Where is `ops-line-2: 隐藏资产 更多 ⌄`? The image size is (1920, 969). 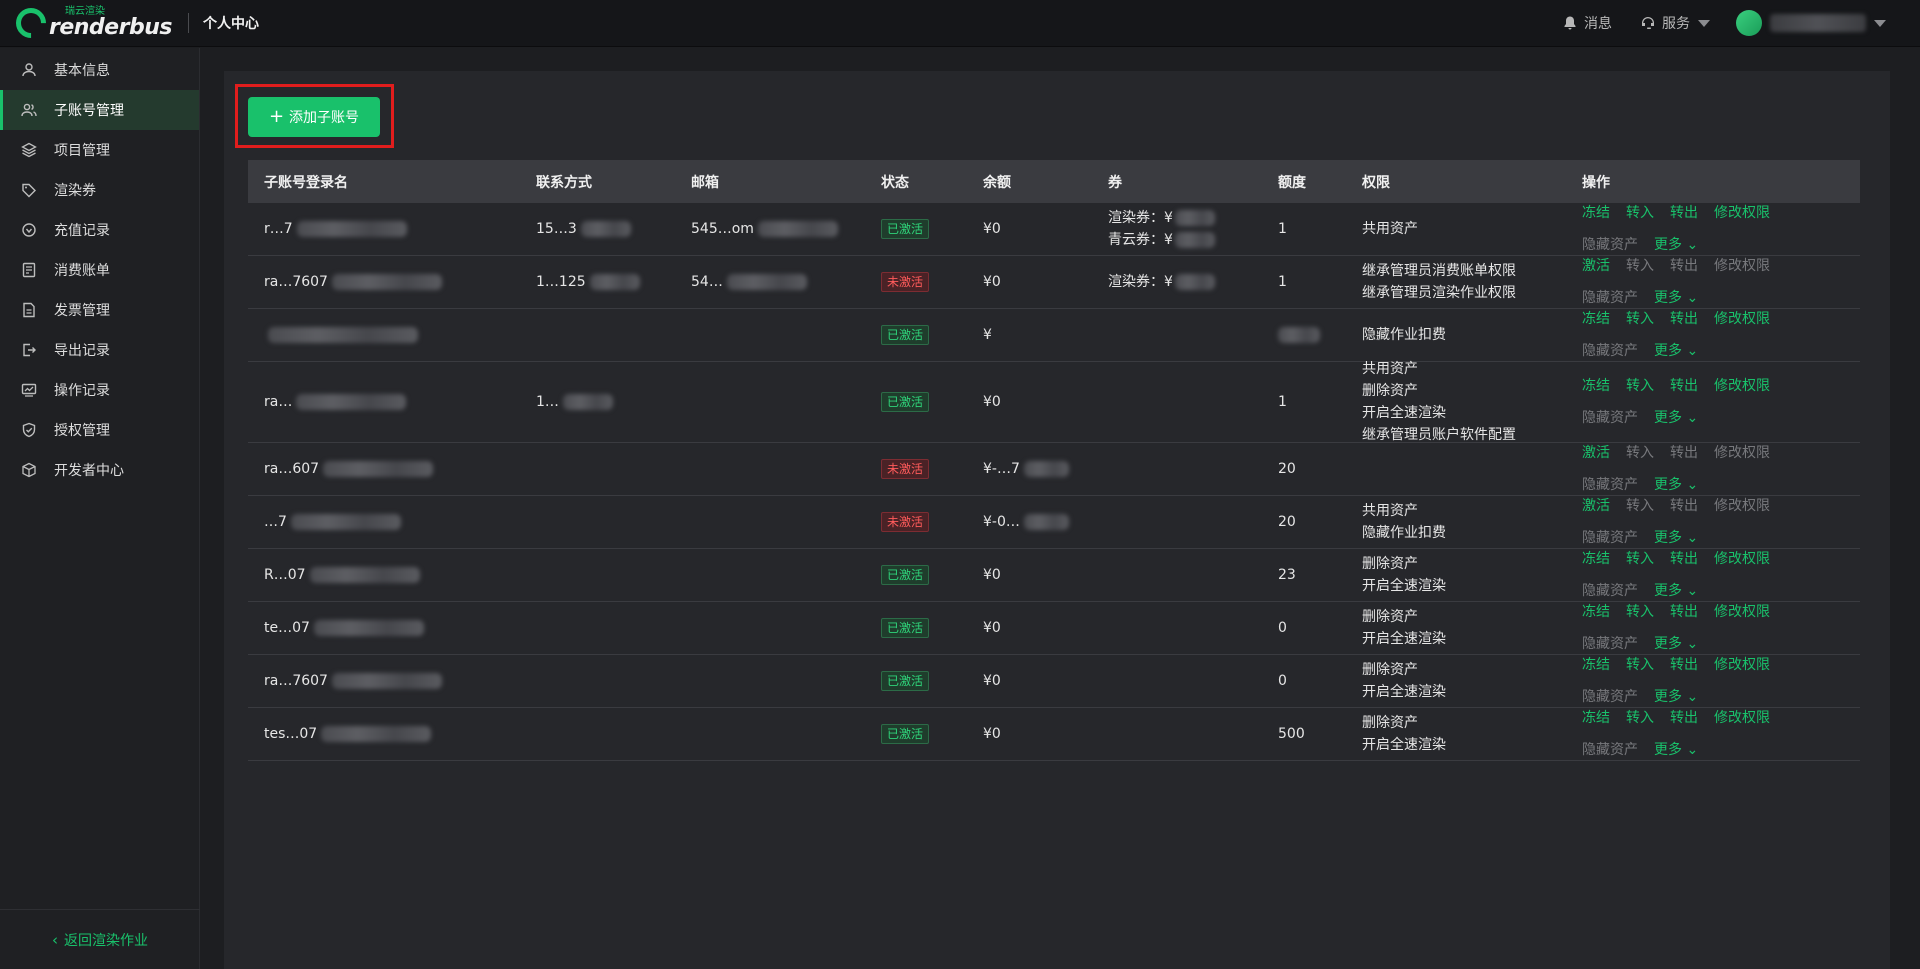
ops-line-2: 隐藏资产 更多 ⌄ is located at coordinates (1711, 245).